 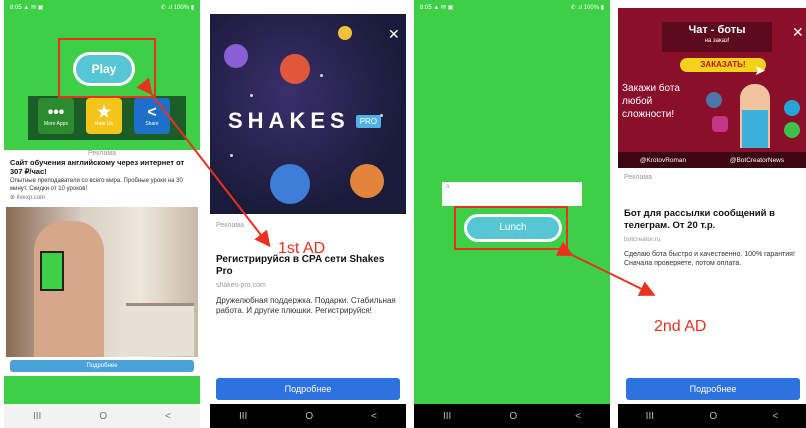 What do you see at coordinates (712, 160) in the screenshot?
I see `banner-footer: @KrotovRoman @BotCreatorNews` at bounding box center [712, 160].